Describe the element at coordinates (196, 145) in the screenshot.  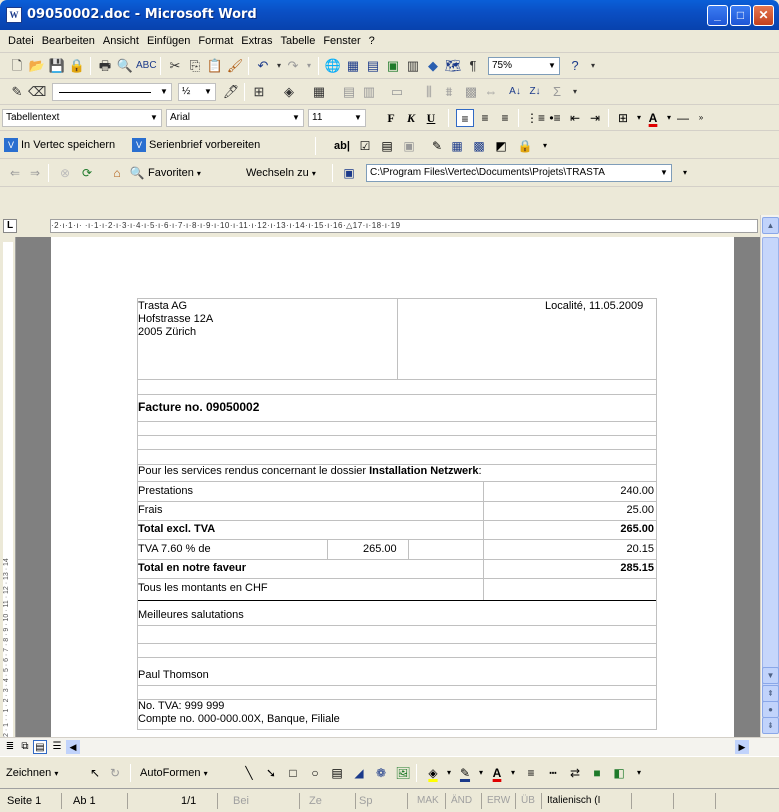
I see `vertec-mailmerge-button: V Serienbrief vorbereiten` at that location.